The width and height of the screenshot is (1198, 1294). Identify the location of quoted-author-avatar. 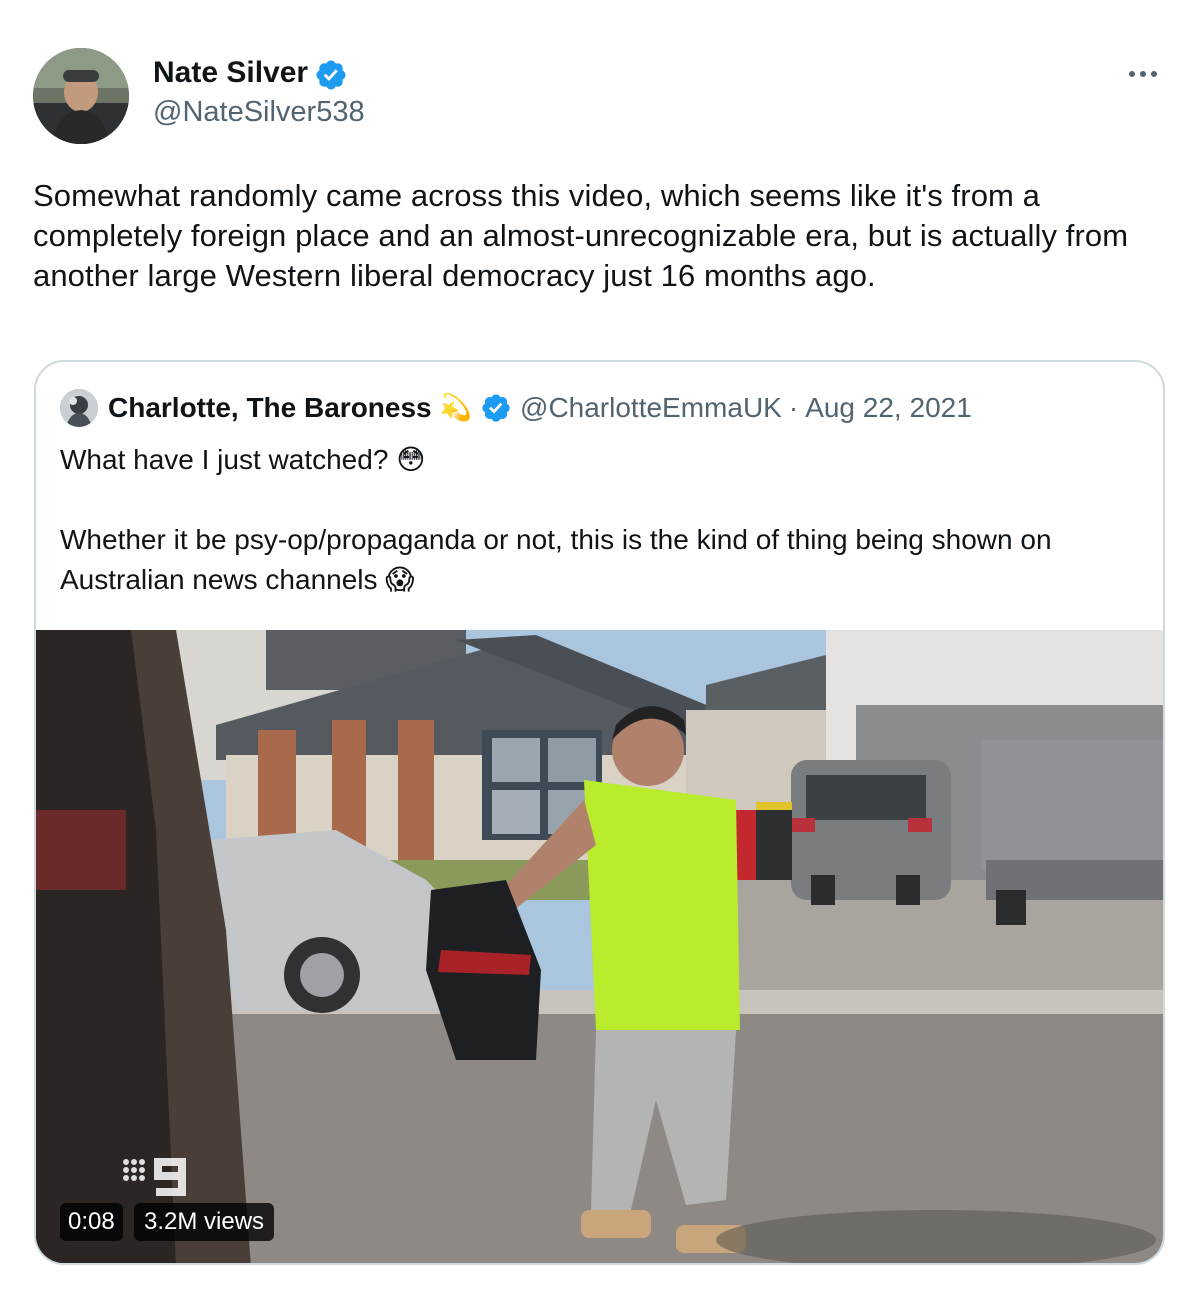
(79, 408).